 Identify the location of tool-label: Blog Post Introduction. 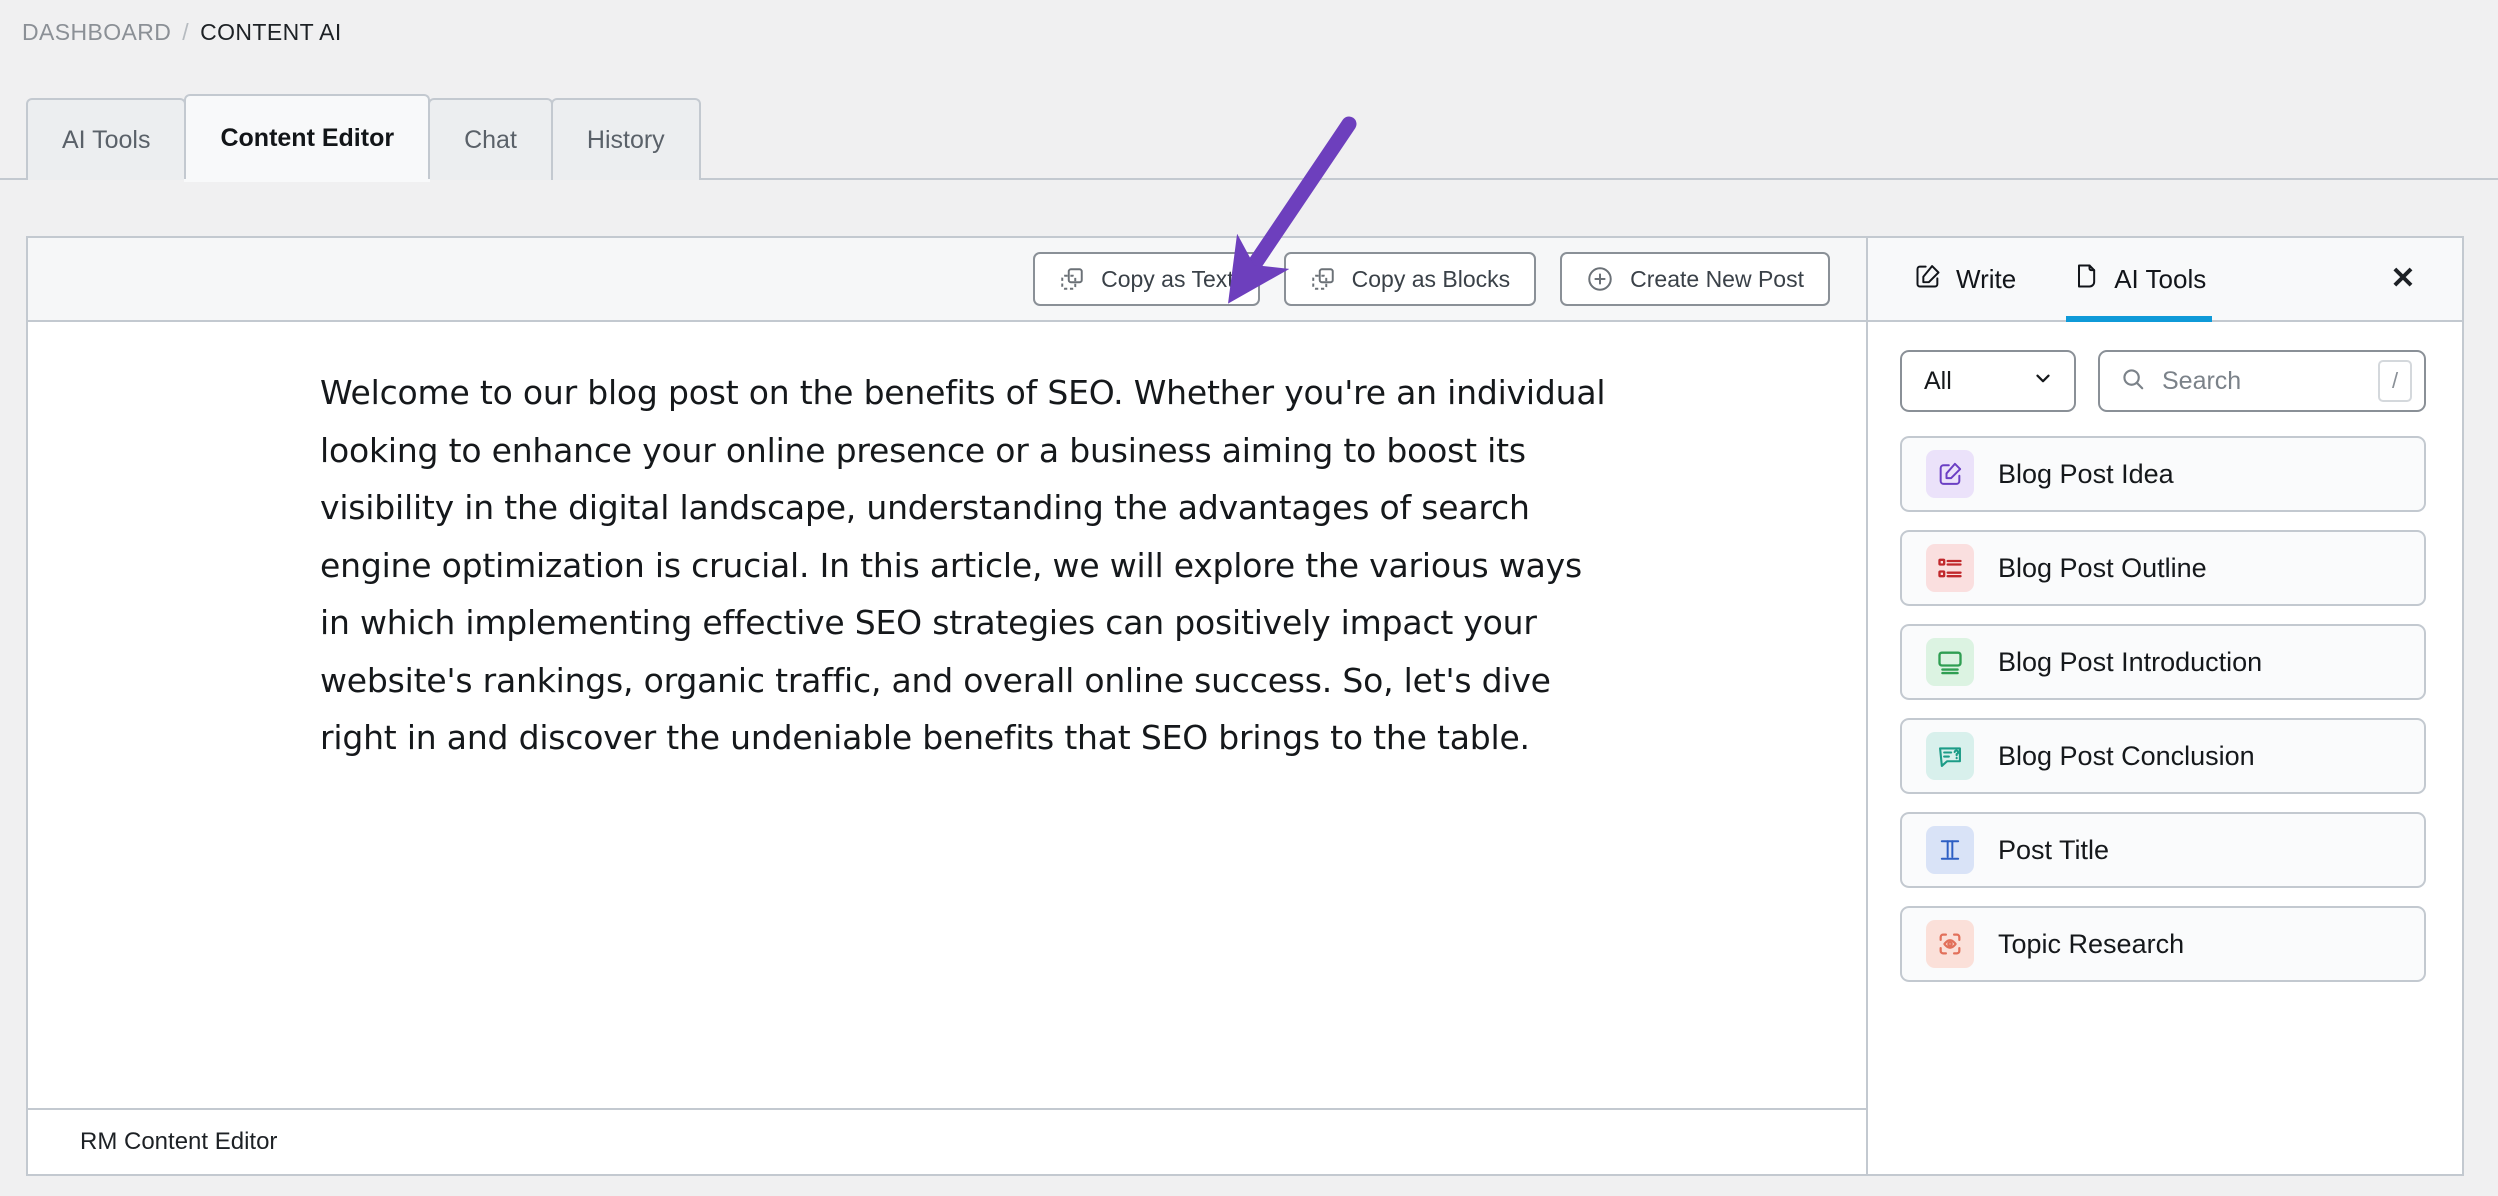
(2130, 661).